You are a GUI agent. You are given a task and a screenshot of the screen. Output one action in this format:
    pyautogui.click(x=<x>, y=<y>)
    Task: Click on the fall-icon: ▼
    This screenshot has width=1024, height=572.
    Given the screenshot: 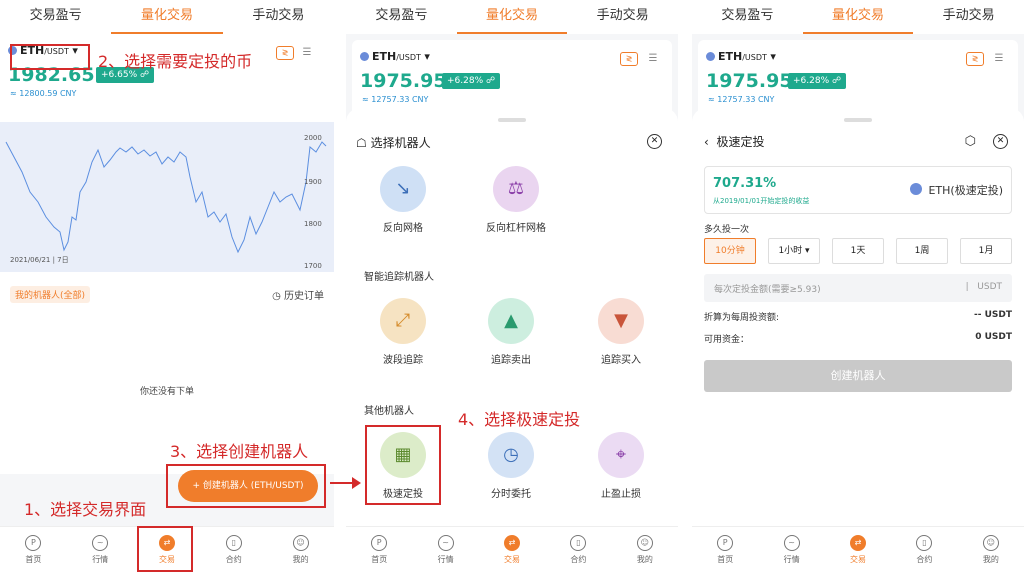 What is the action you would take?
    pyautogui.click(x=621, y=321)
    